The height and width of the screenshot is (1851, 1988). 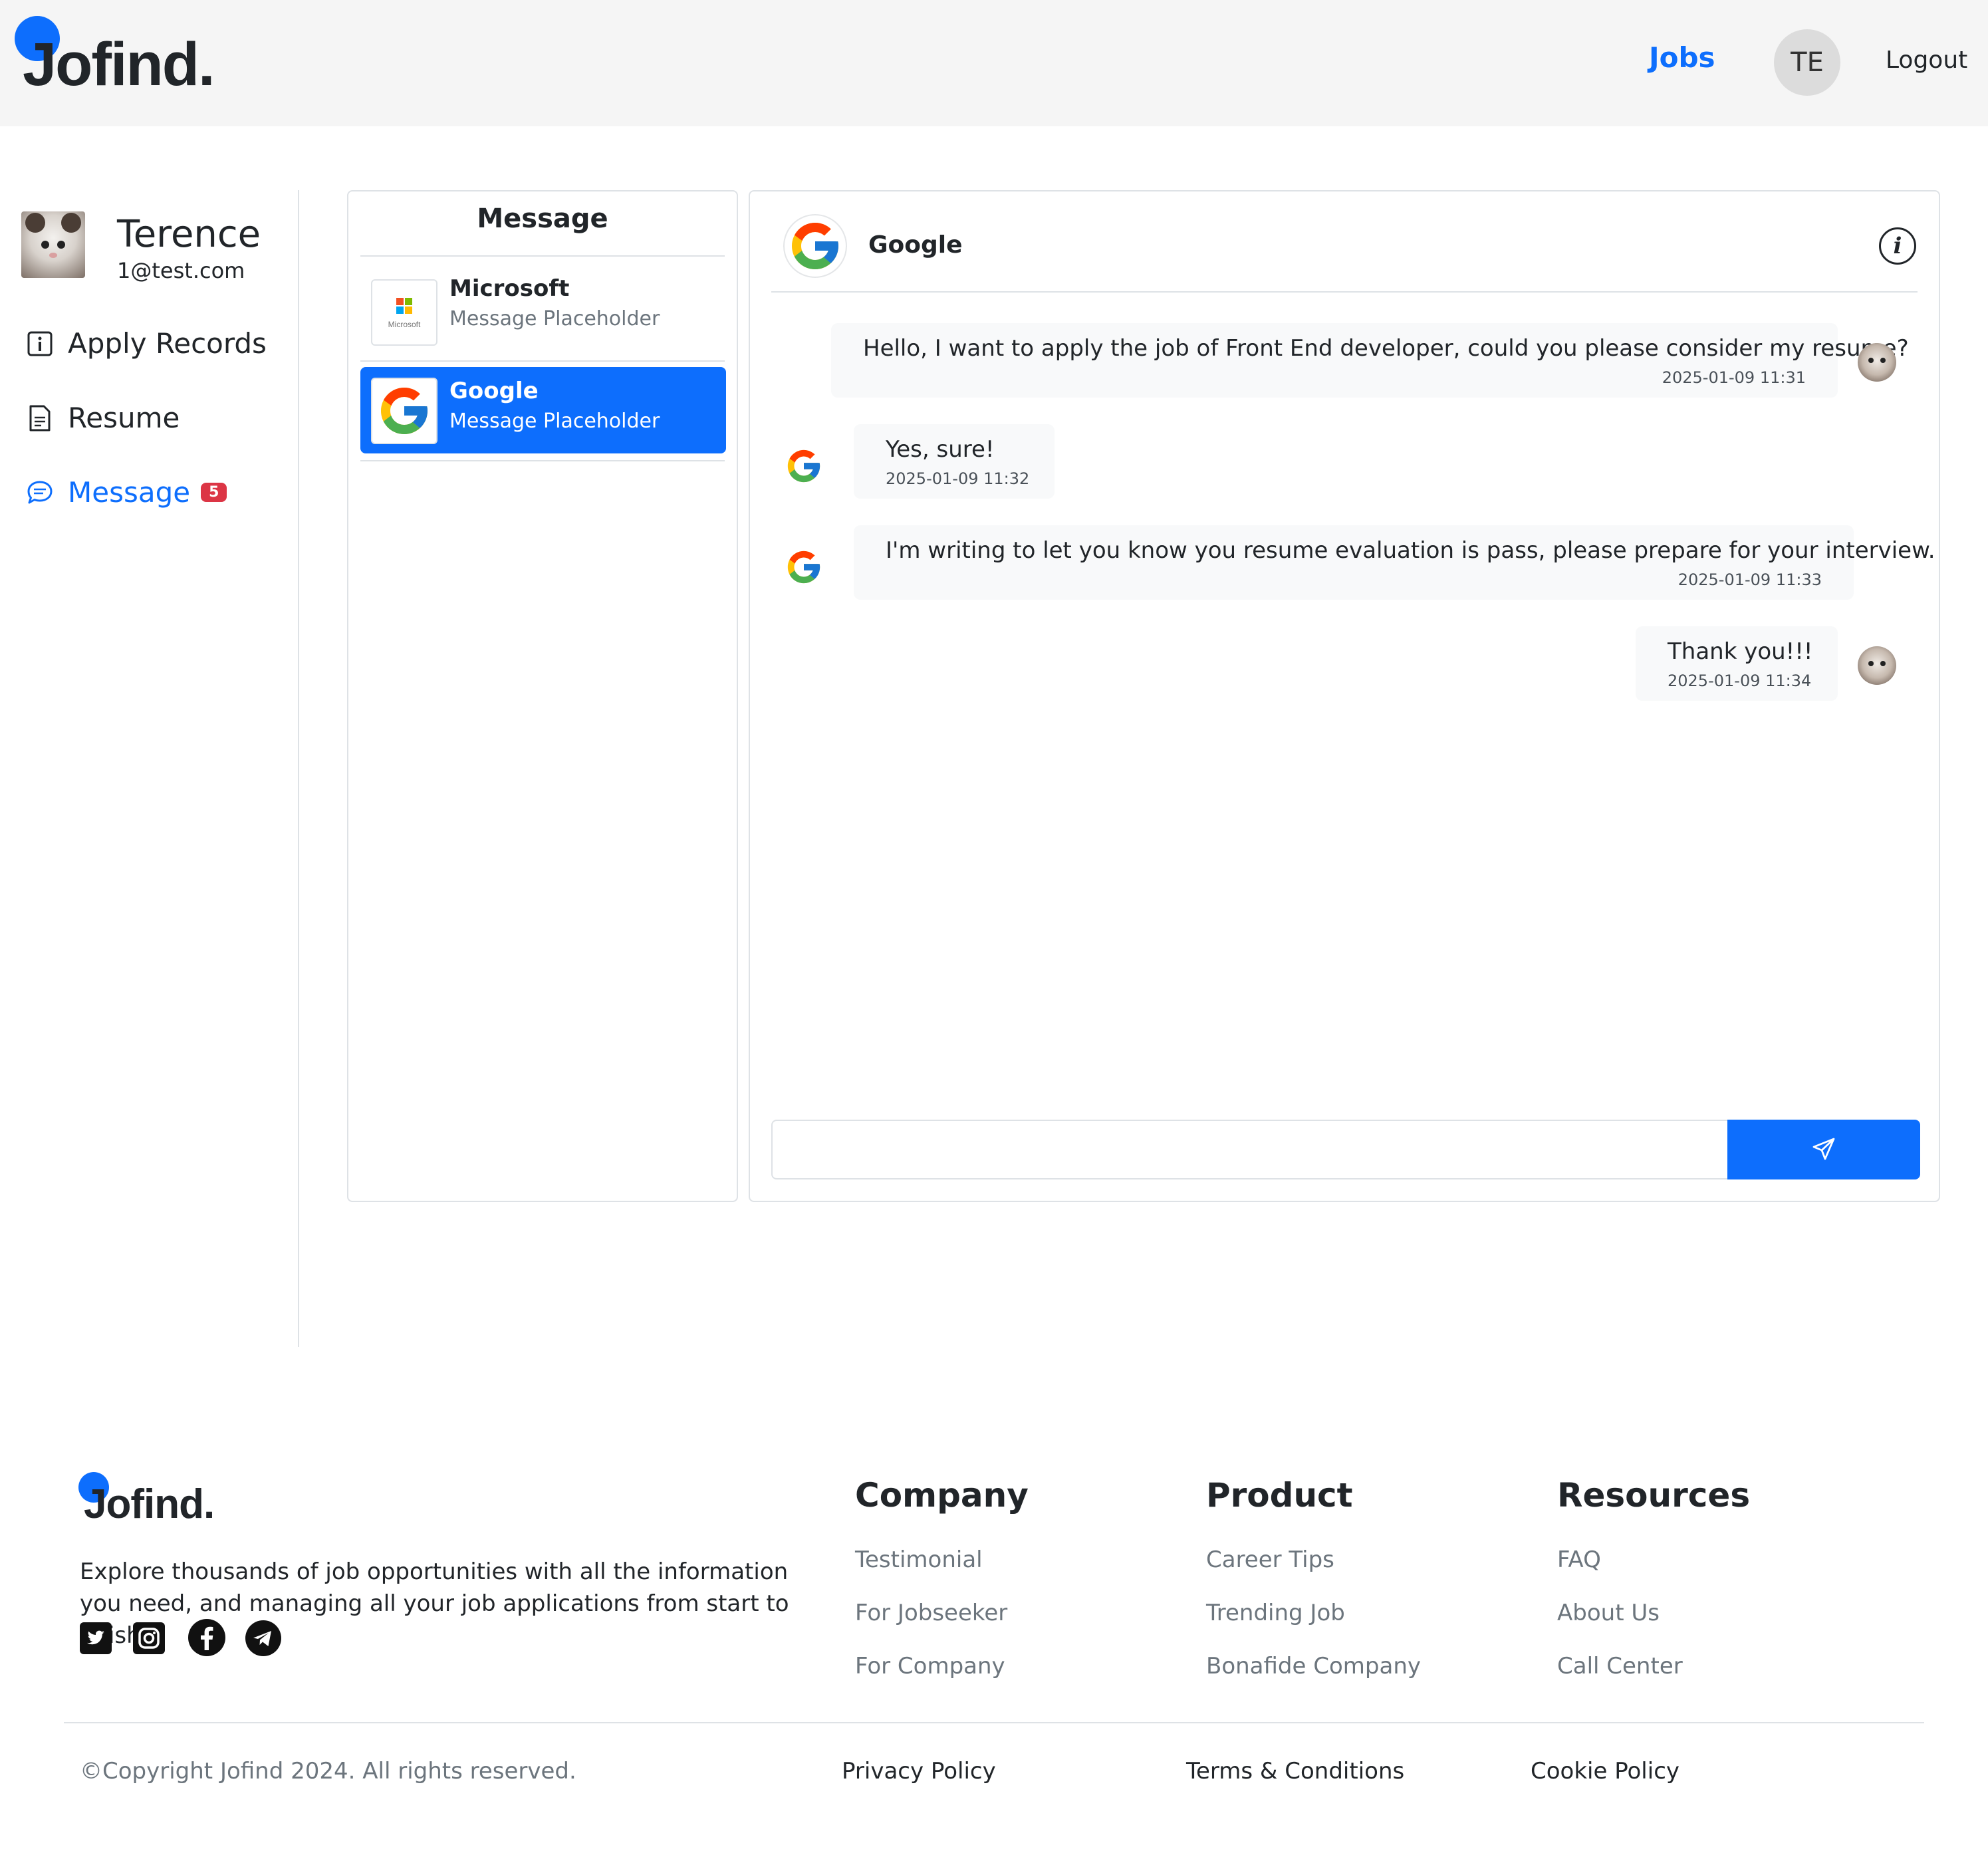 What do you see at coordinates (40, 418) in the screenshot?
I see `document-icon` at bounding box center [40, 418].